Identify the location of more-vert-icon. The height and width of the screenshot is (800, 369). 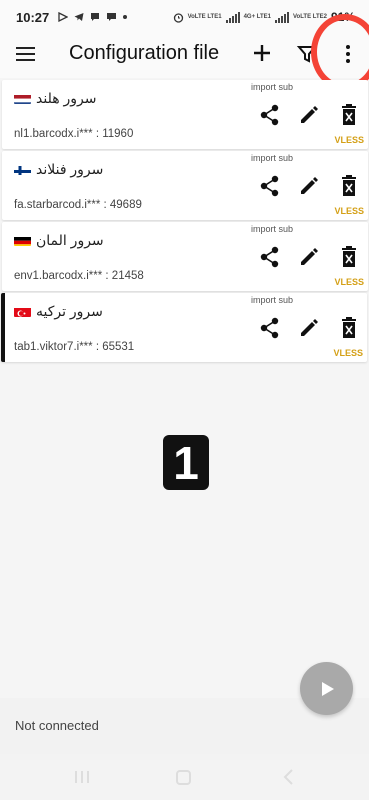
(348, 54).